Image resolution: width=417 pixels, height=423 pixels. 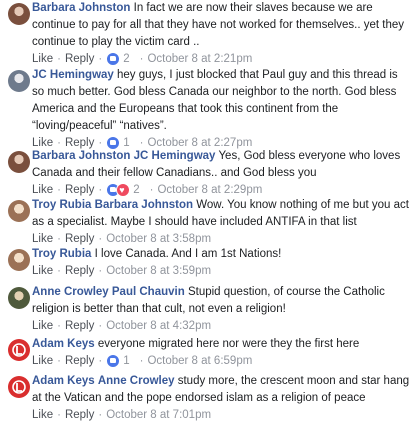 What do you see at coordinates (126, 361) in the screenshot?
I see `reaction-count: 1` at bounding box center [126, 361].